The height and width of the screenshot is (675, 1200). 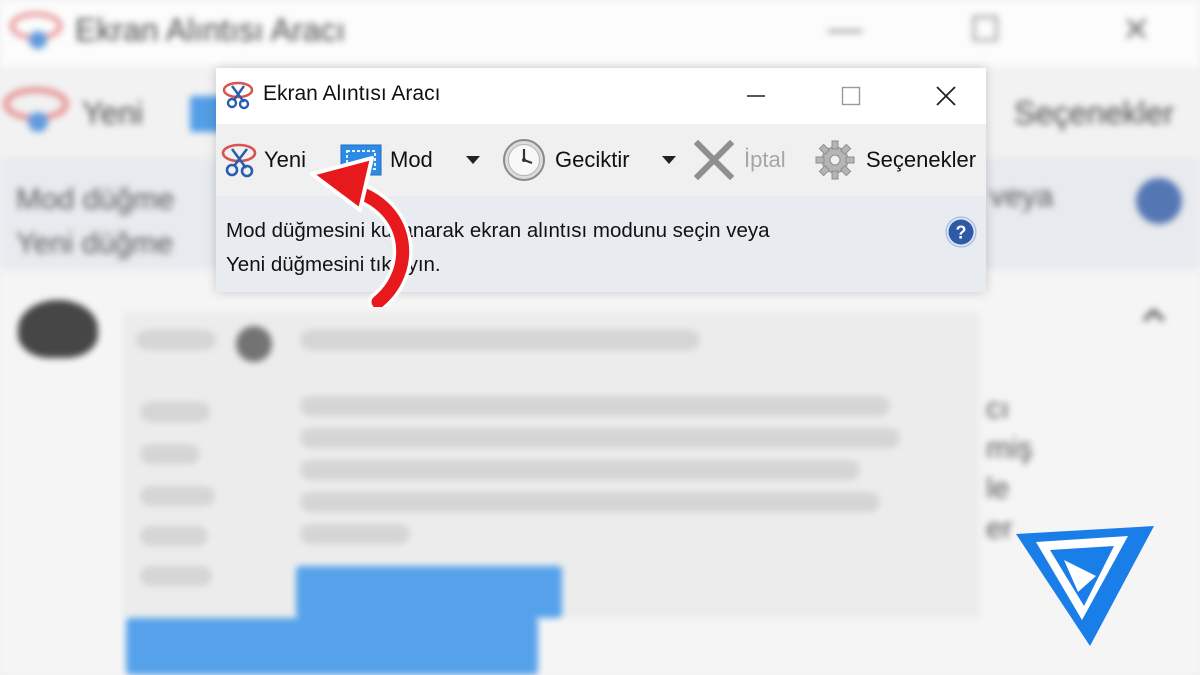 I want to click on help-icon: ?, so click(x=961, y=232).